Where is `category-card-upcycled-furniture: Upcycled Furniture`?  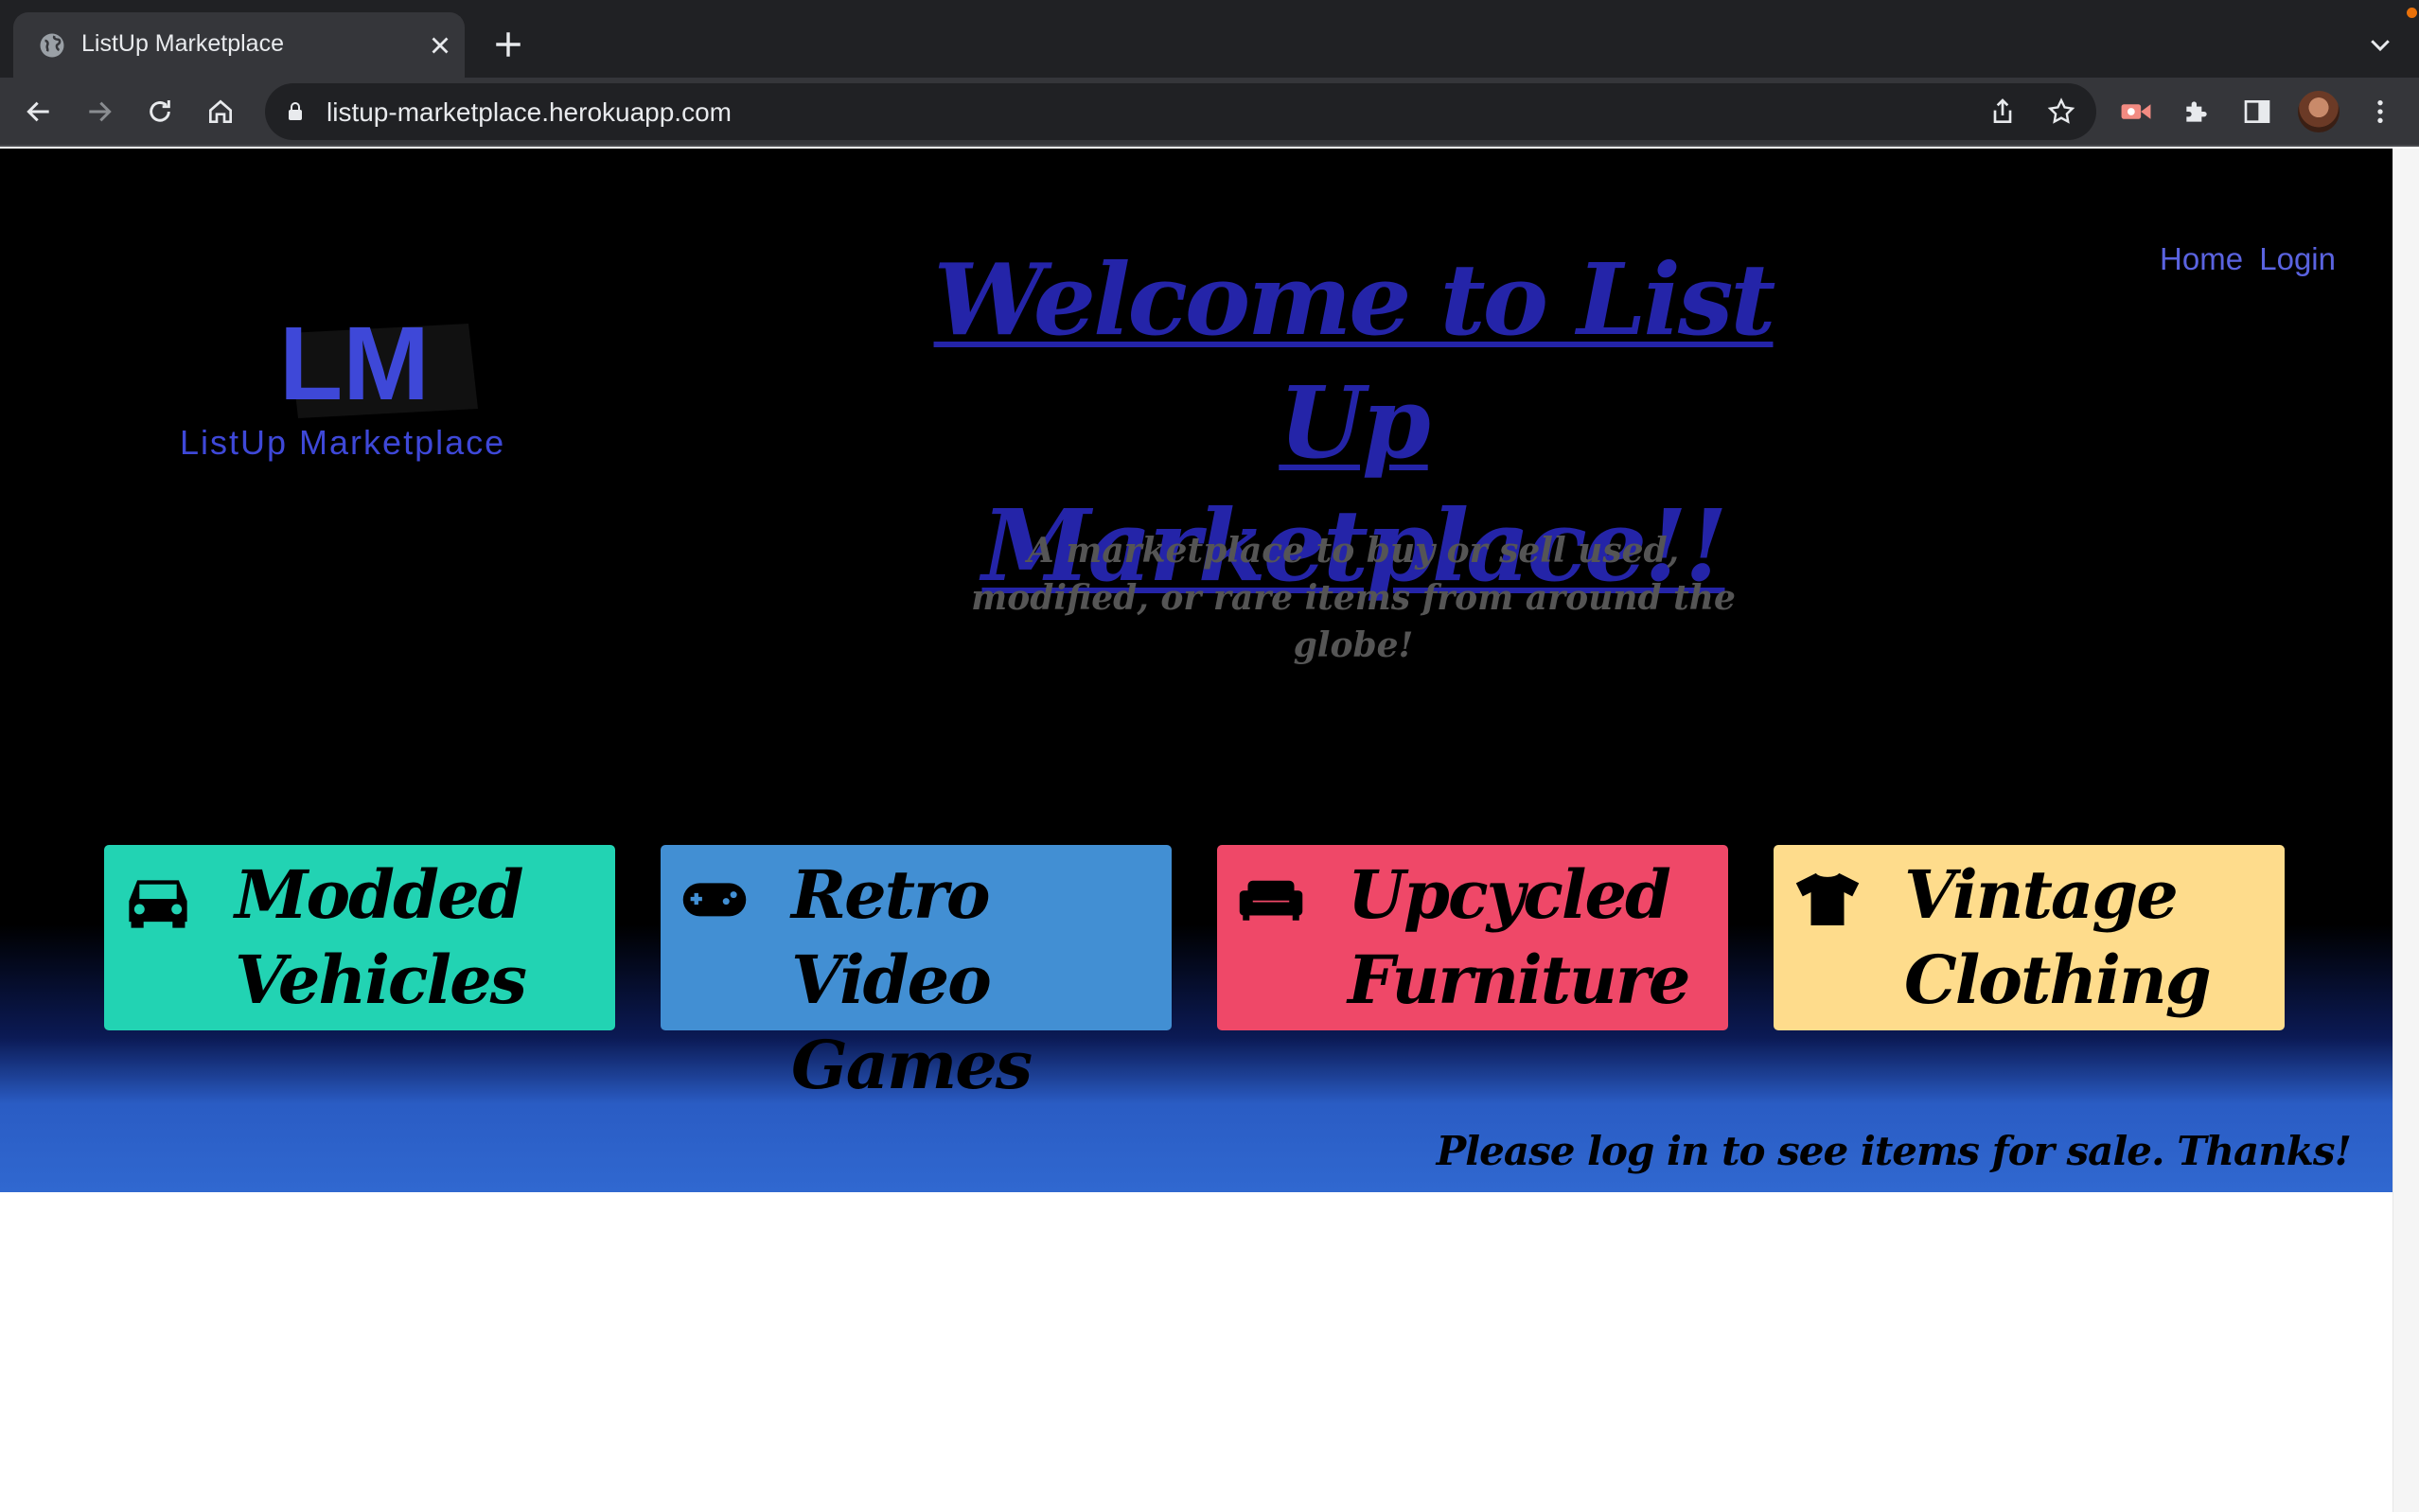
category-card-upcycled-furniture: Upcycled Furniture is located at coordinates (1472, 937).